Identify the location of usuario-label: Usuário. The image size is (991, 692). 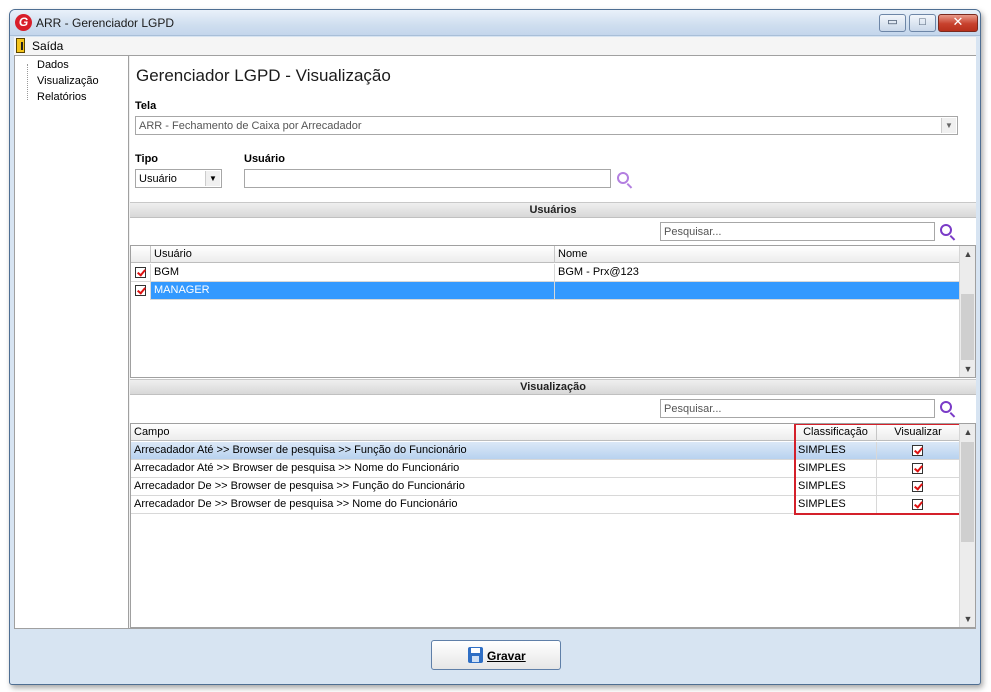
(264, 159).